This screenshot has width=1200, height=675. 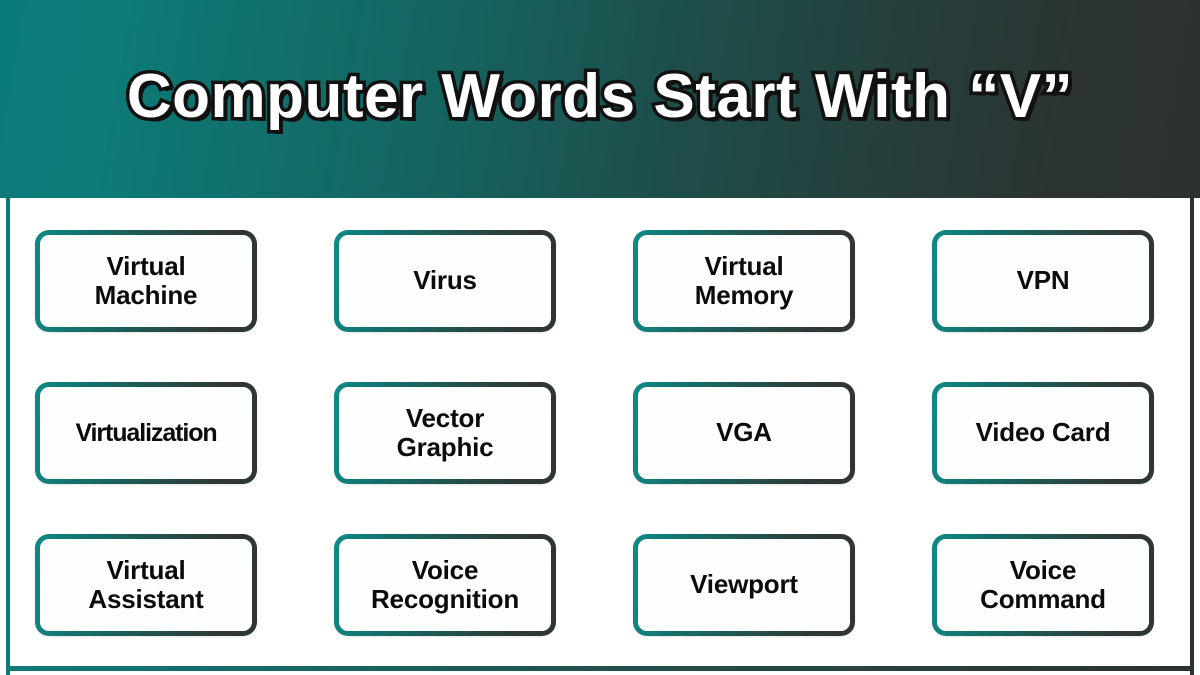 I want to click on word-box-vga: VGA, so click(x=744, y=433).